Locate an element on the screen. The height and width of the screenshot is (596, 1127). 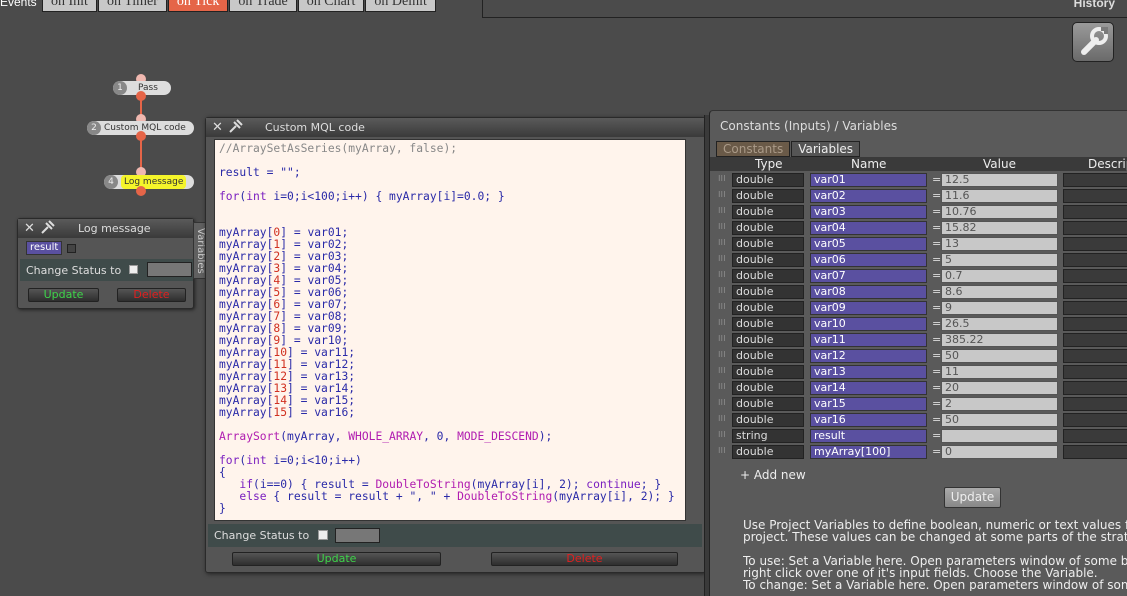
variable-value-input: 10.76 is located at coordinates (999, 212).